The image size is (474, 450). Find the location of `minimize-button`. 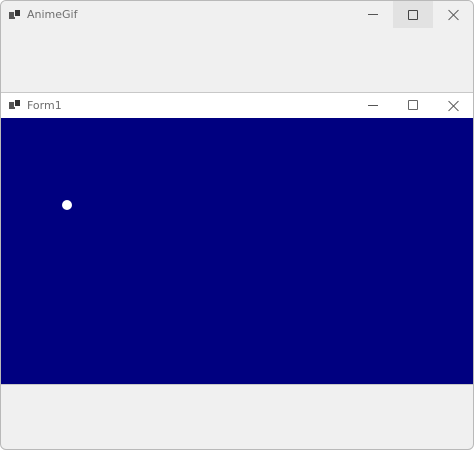

minimize-button is located at coordinates (373, 14).